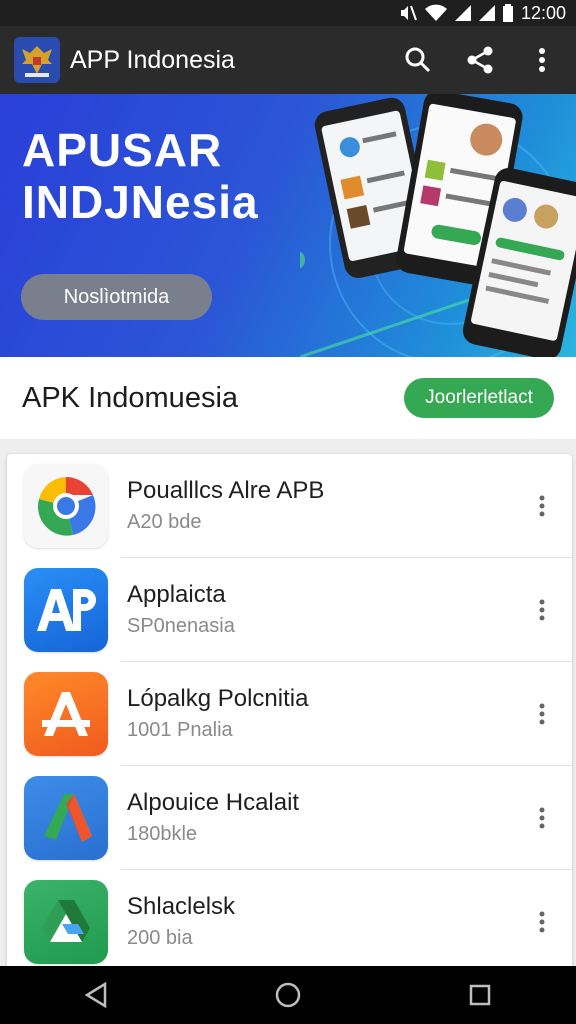 The height and width of the screenshot is (1024, 576). What do you see at coordinates (480, 995) in the screenshot?
I see `recents-icon` at bounding box center [480, 995].